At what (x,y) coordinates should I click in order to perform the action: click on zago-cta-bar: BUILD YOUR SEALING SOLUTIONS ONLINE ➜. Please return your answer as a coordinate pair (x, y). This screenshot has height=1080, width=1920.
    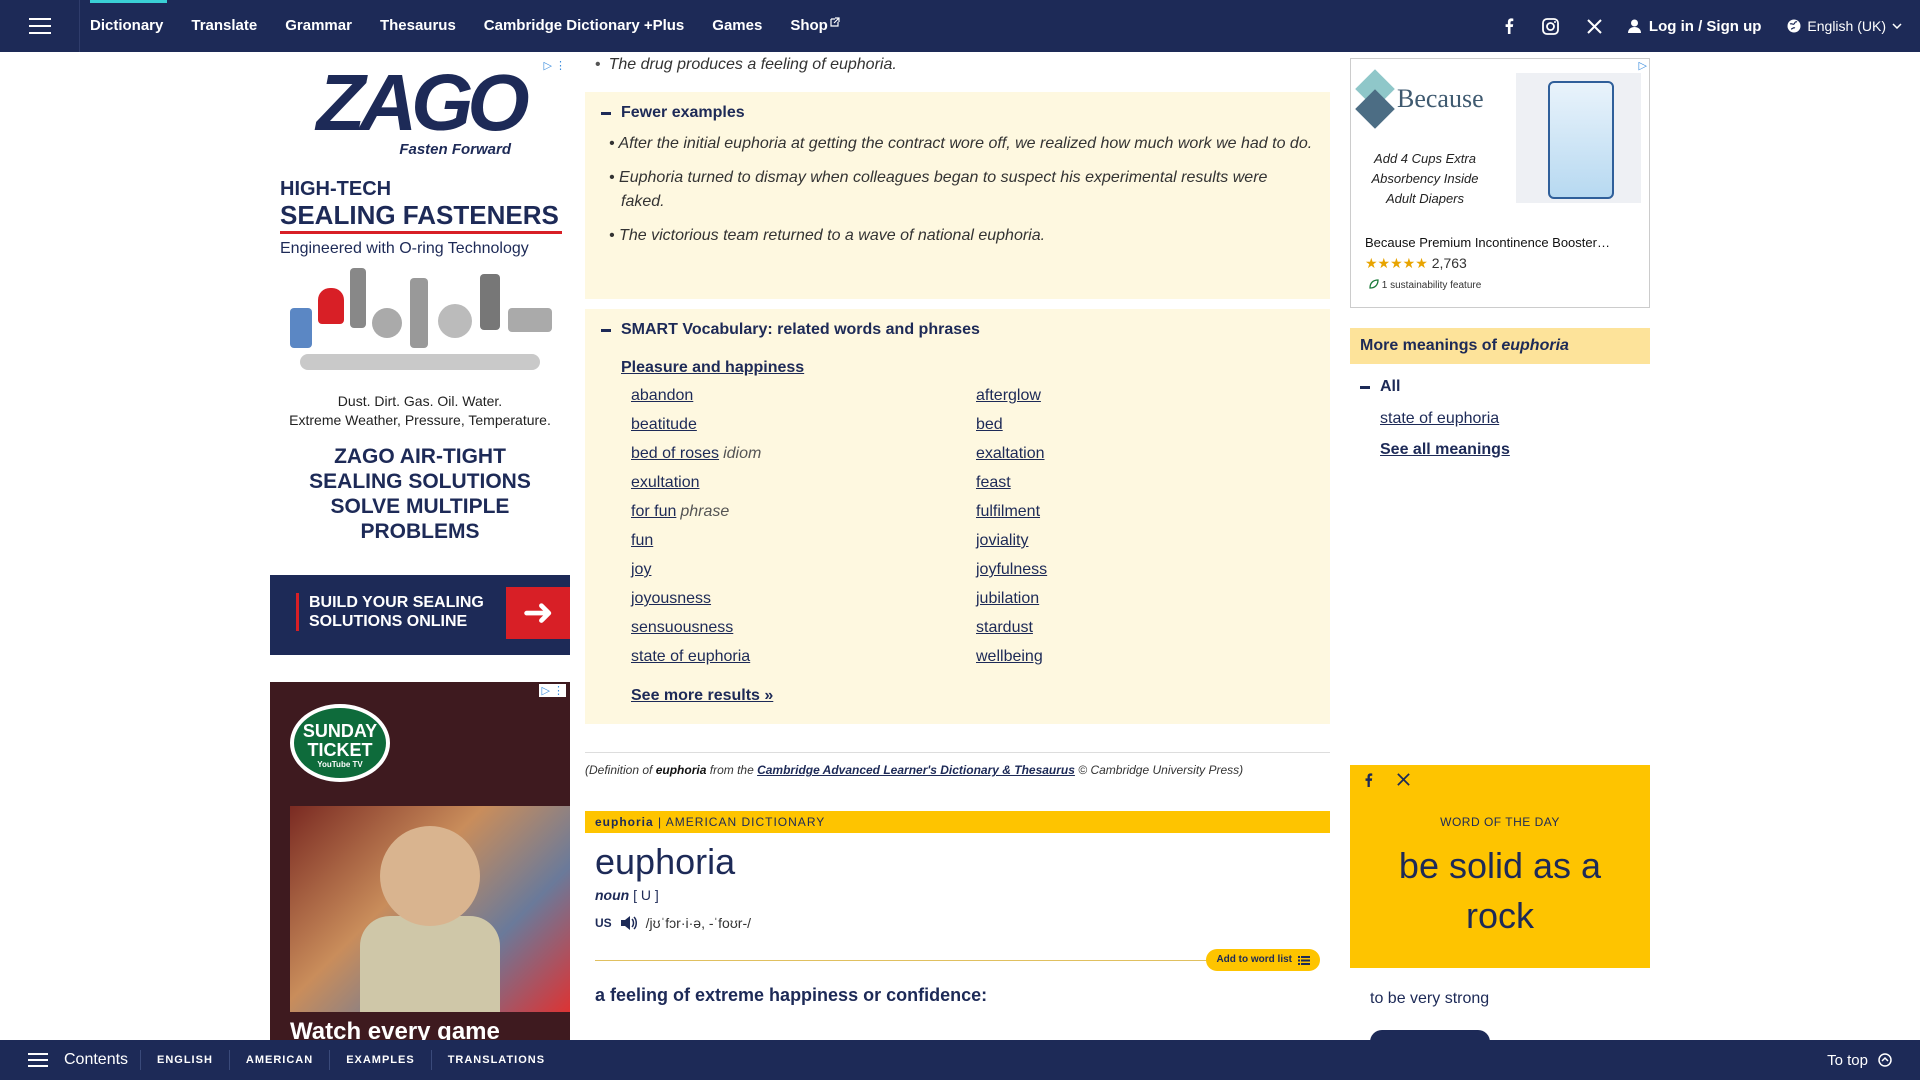
    Looking at the image, I should click on (420, 615).